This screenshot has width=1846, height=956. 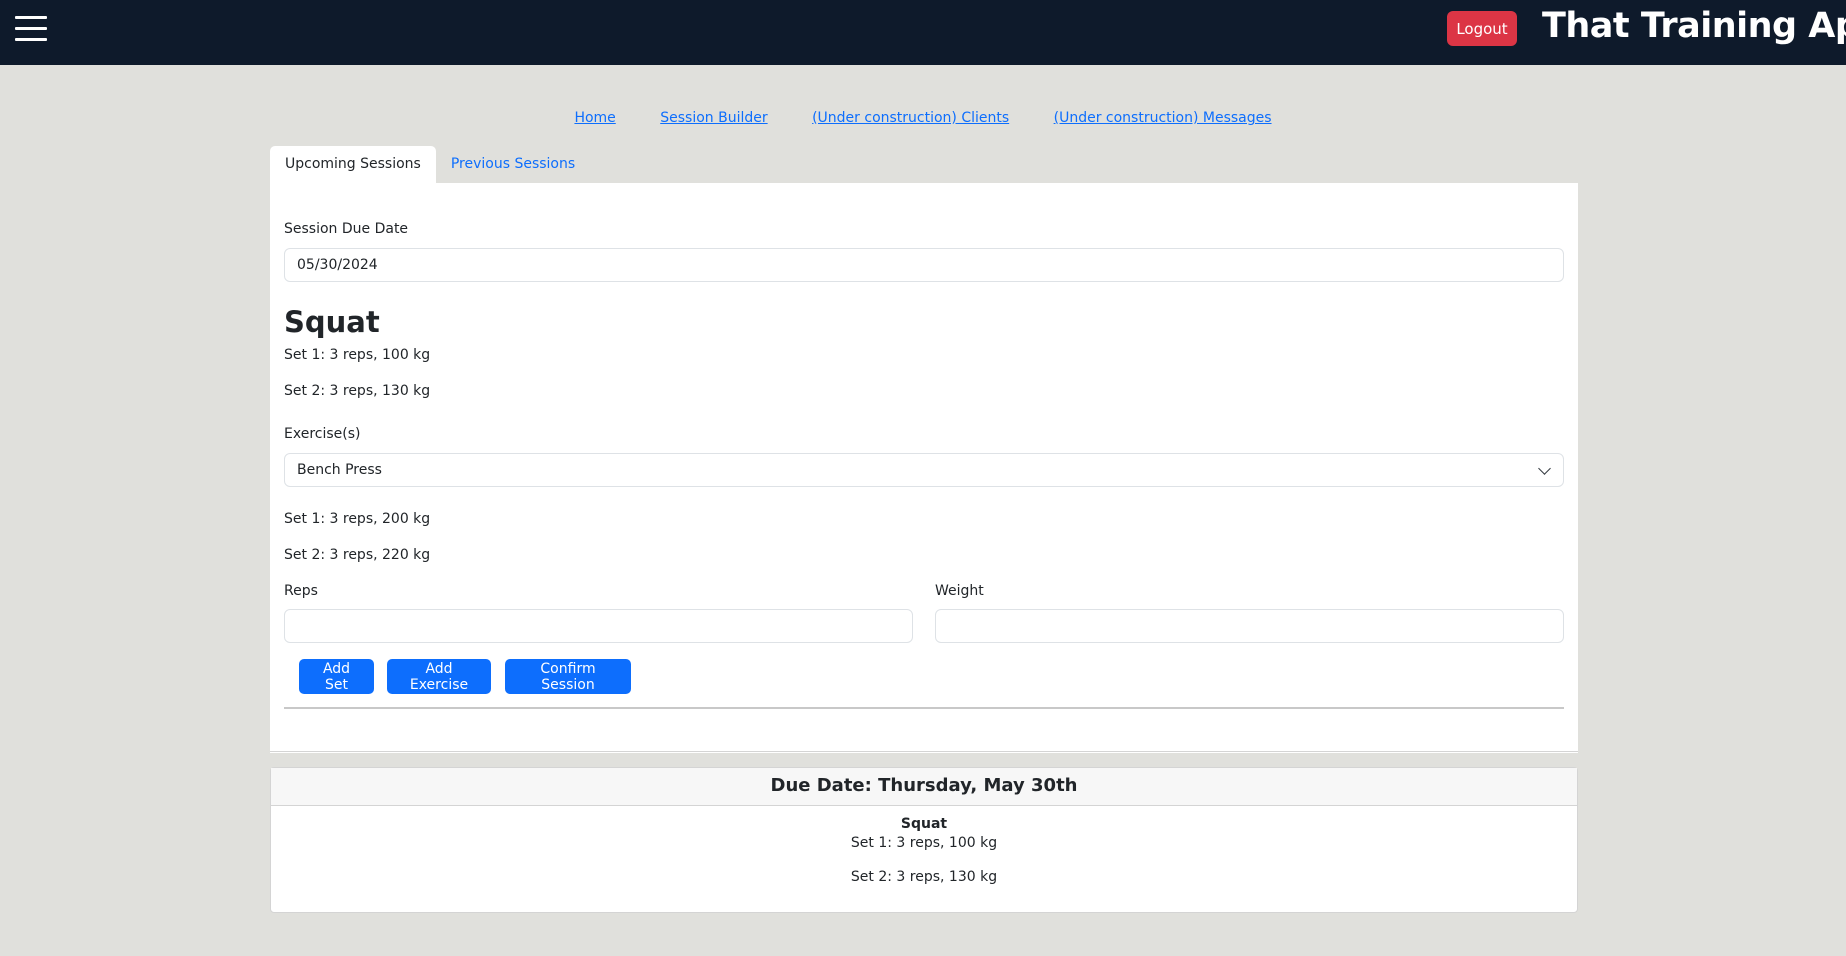 I want to click on session-tabs: Upcoming Sessions Previous Sessions, so click(x=430, y=164).